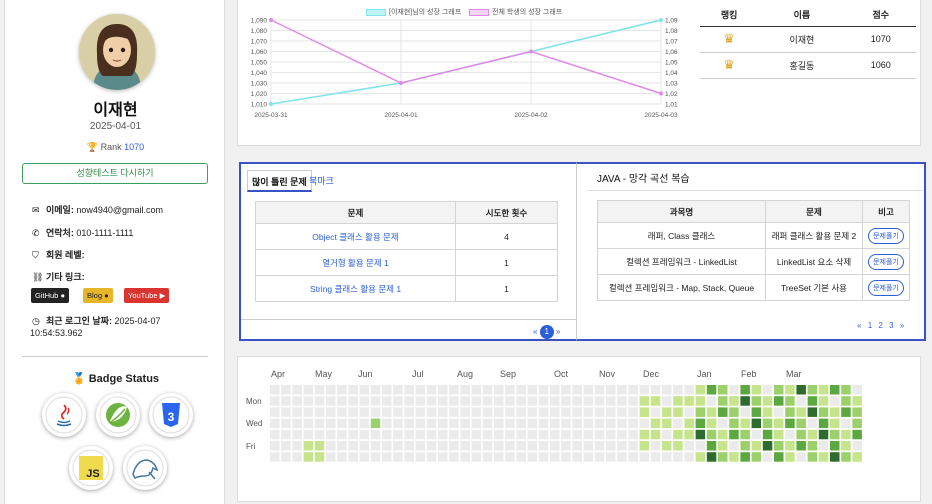  Describe the element at coordinates (254, 423) in the screenshot. I see `day-label-wed: Wed` at that location.